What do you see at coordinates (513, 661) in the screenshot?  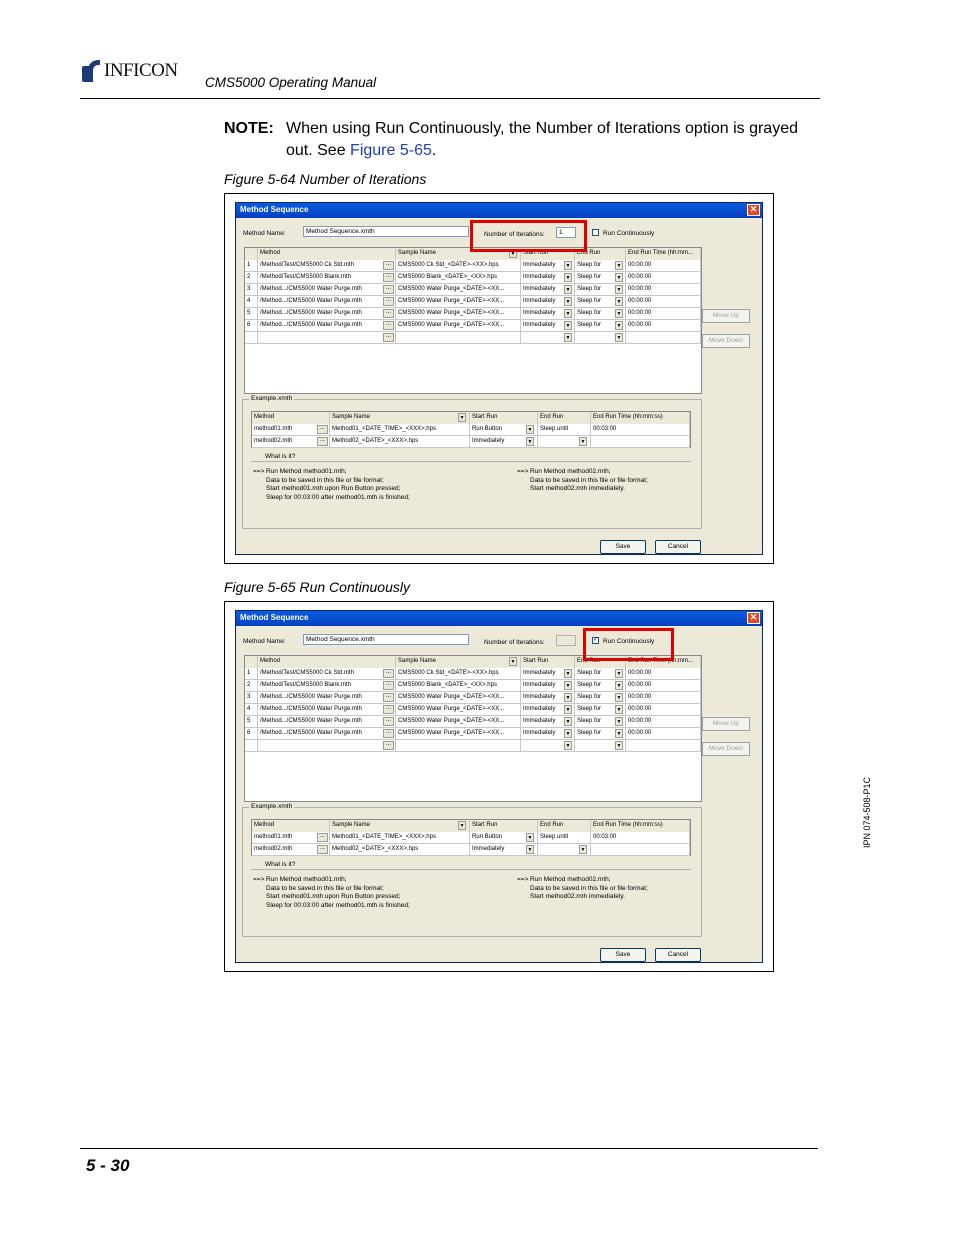 I see `dropdown-icon: ▼` at bounding box center [513, 661].